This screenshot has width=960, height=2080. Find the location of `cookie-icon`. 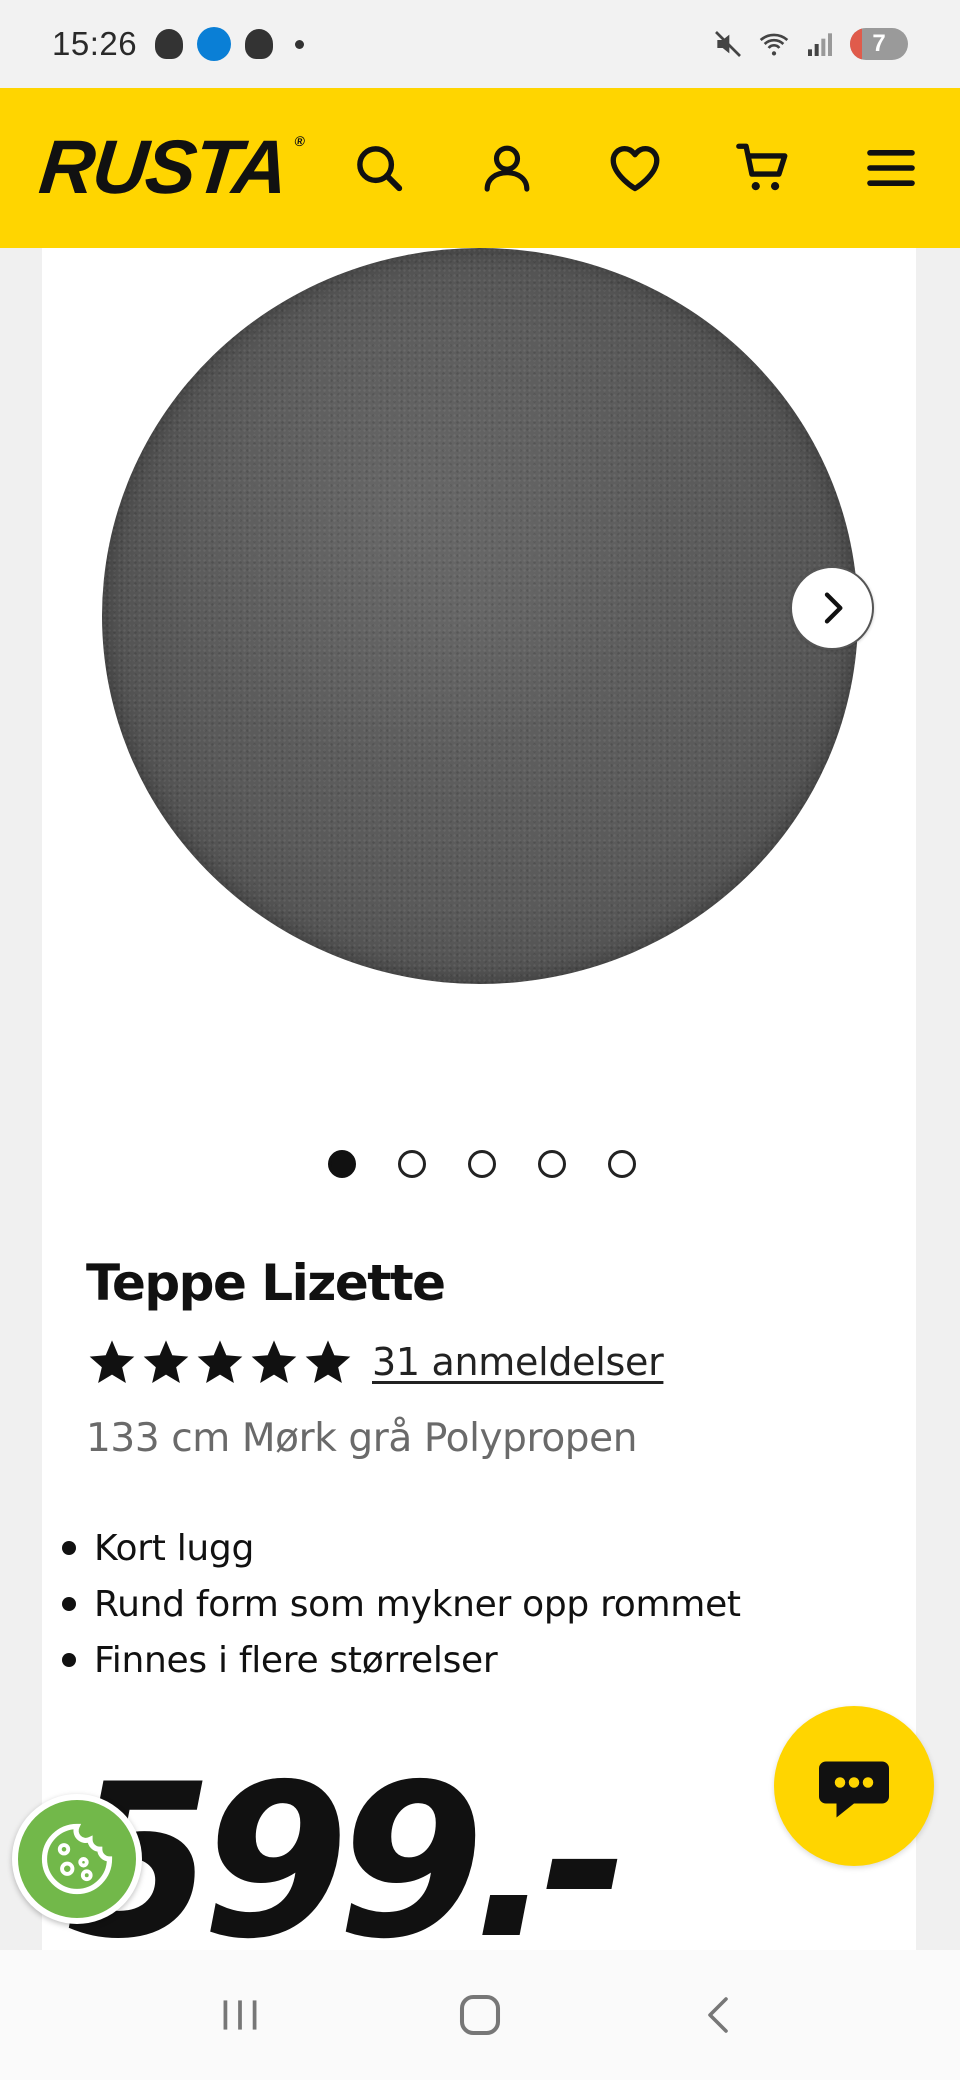

cookie-icon is located at coordinates (77, 1859).